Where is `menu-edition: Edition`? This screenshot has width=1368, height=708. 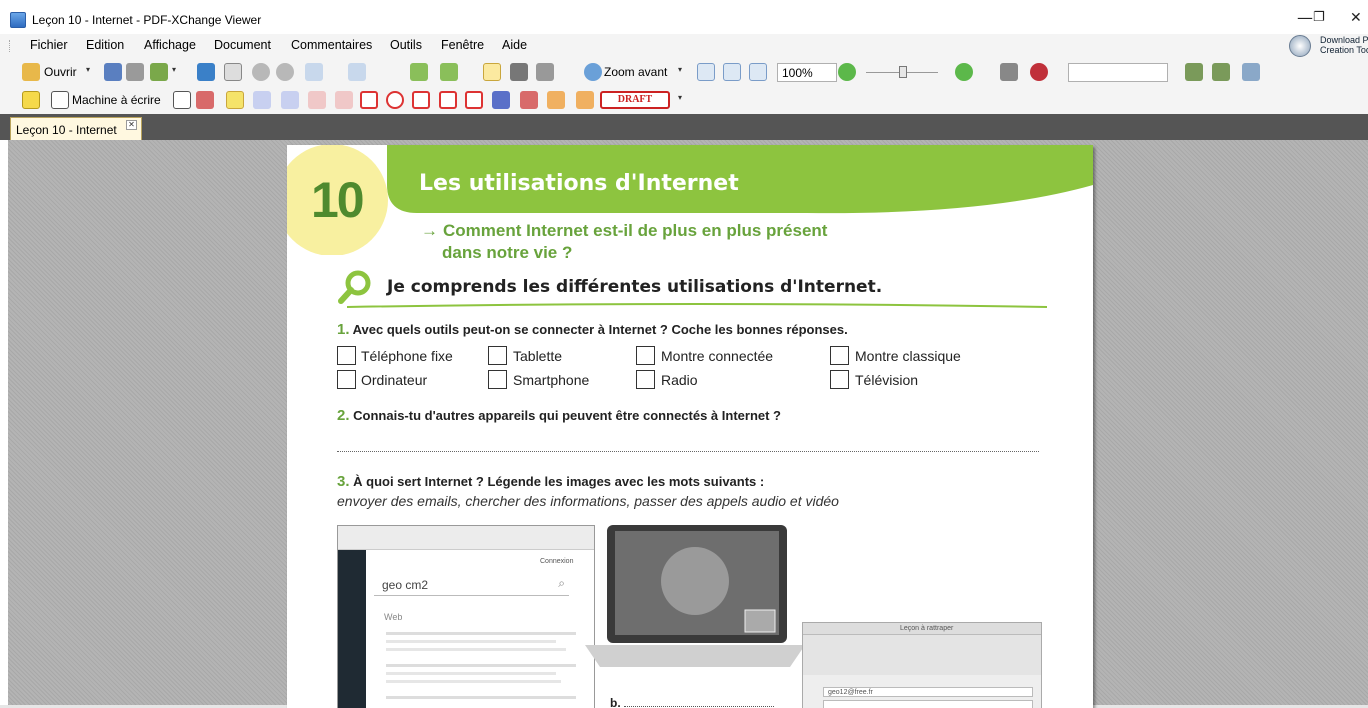
menu-edition: Edition is located at coordinates (105, 45).